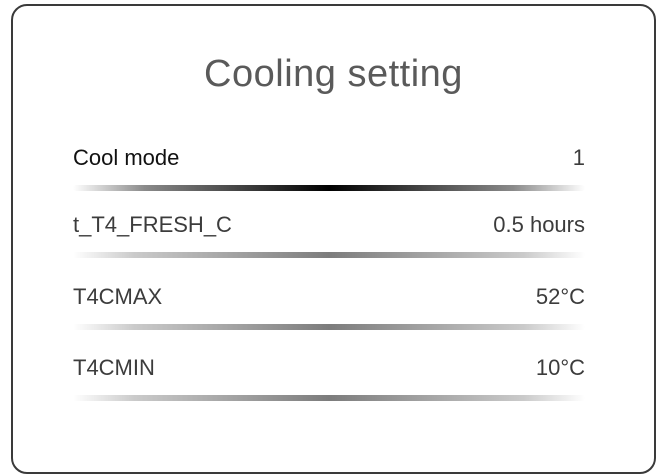 The image size is (660, 474). I want to click on panel-title: Cooling setting, so click(333, 74).